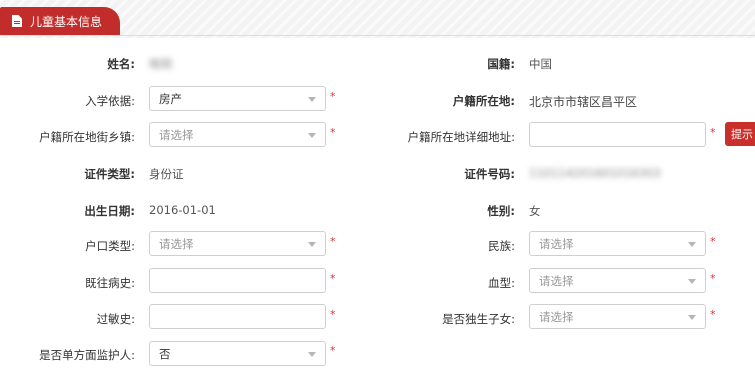 The height and width of the screenshot is (376, 755). What do you see at coordinates (237, 134) in the screenshot?
I see `household-street-select: 请选择` at bounding box center [237, 134].